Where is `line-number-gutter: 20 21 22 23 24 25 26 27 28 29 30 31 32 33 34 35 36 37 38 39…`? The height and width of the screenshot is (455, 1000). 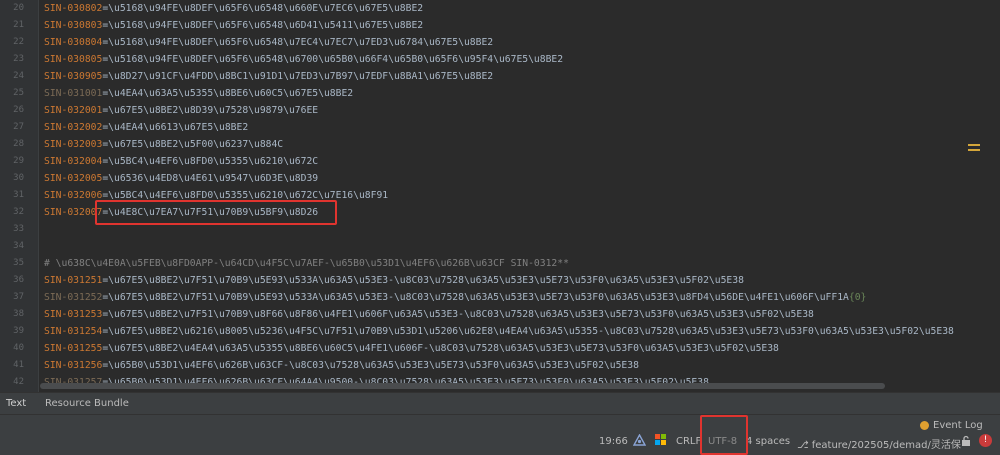
line-number-gutter: 20 21 22 23 24 25 26 27 28 29 30 31 32 33 34 35 36 37 38 39… is located at coordinates (19, 196).